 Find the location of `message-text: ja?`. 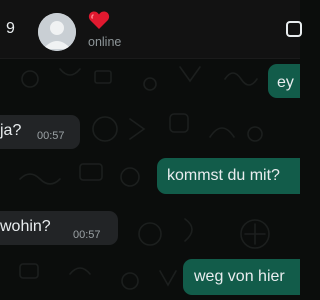

message-text: ja? is located at coordinates (11, 130).